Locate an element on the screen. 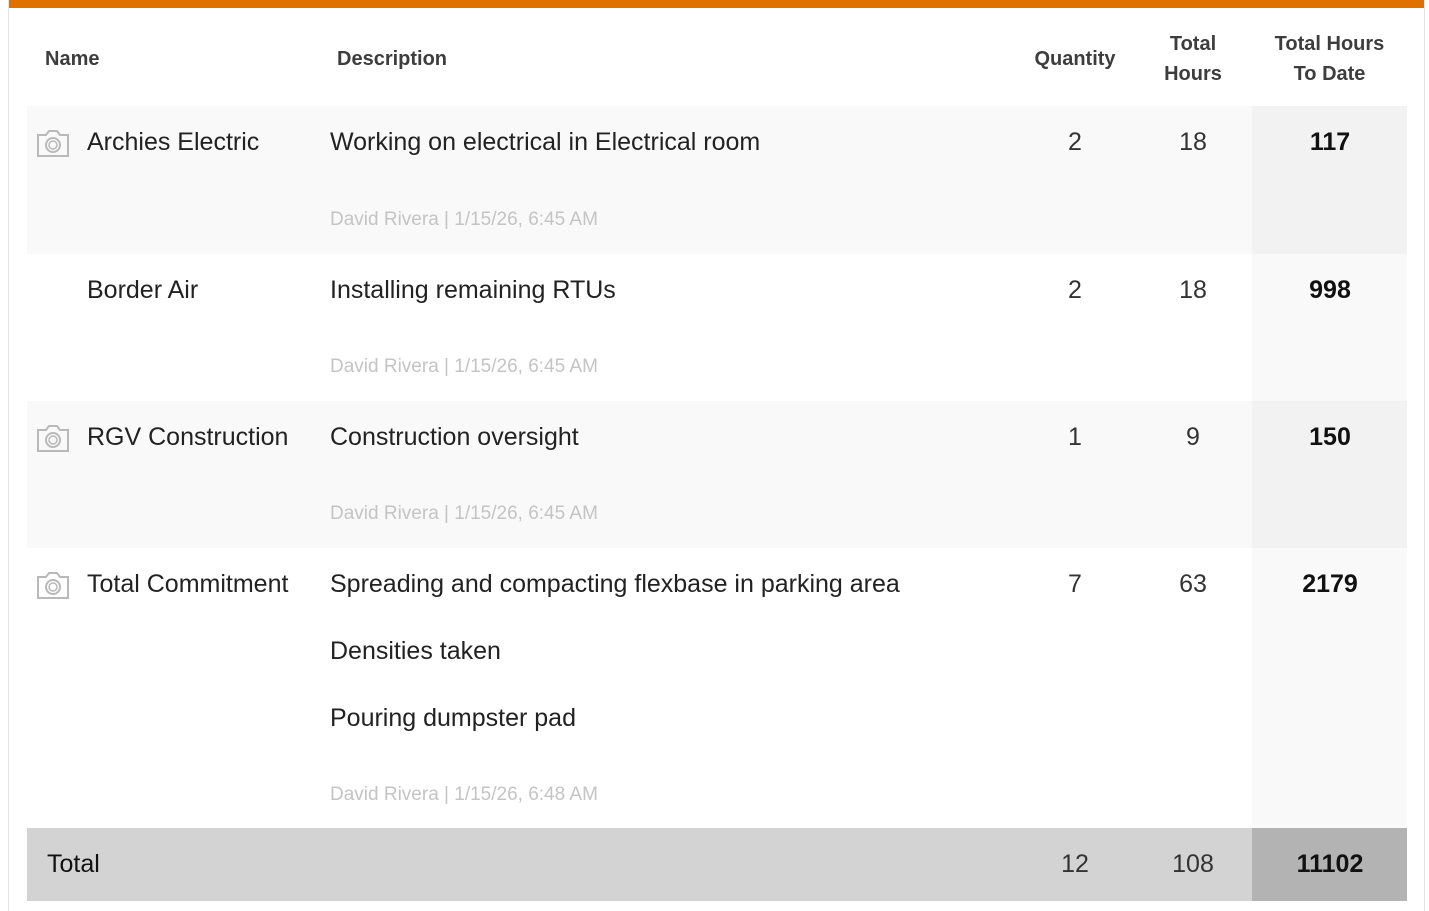 Image resolution: width=1429 pixels, height=911 pixels. header-total-hours-line2: Hours is located at coordinates (1193, 74).